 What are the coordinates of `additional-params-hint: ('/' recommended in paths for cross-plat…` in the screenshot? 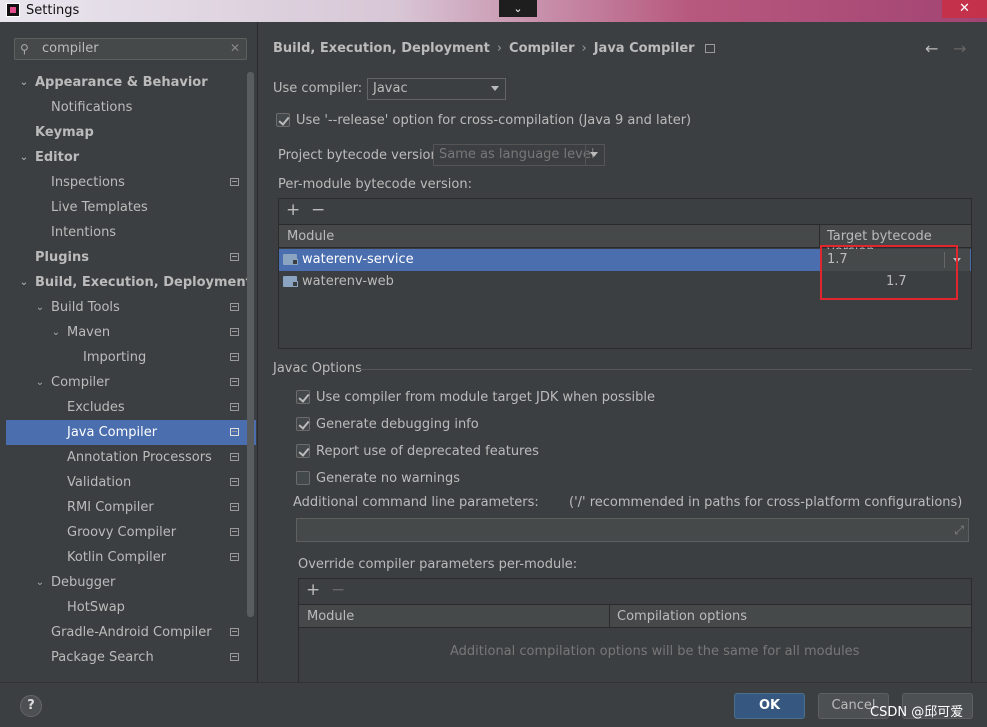 It's located at (766, 502).